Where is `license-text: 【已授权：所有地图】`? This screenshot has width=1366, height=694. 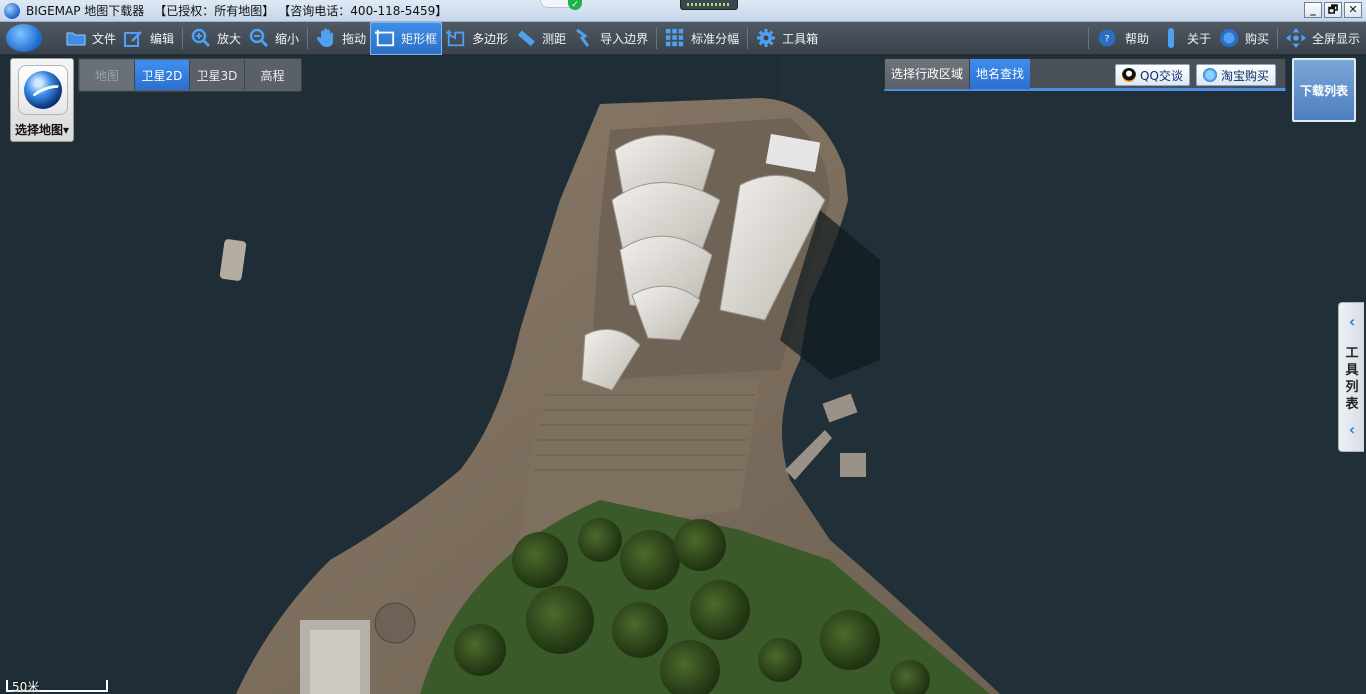 license-text: 【已授权：所有地图】 is located at coordinates (214, 11).